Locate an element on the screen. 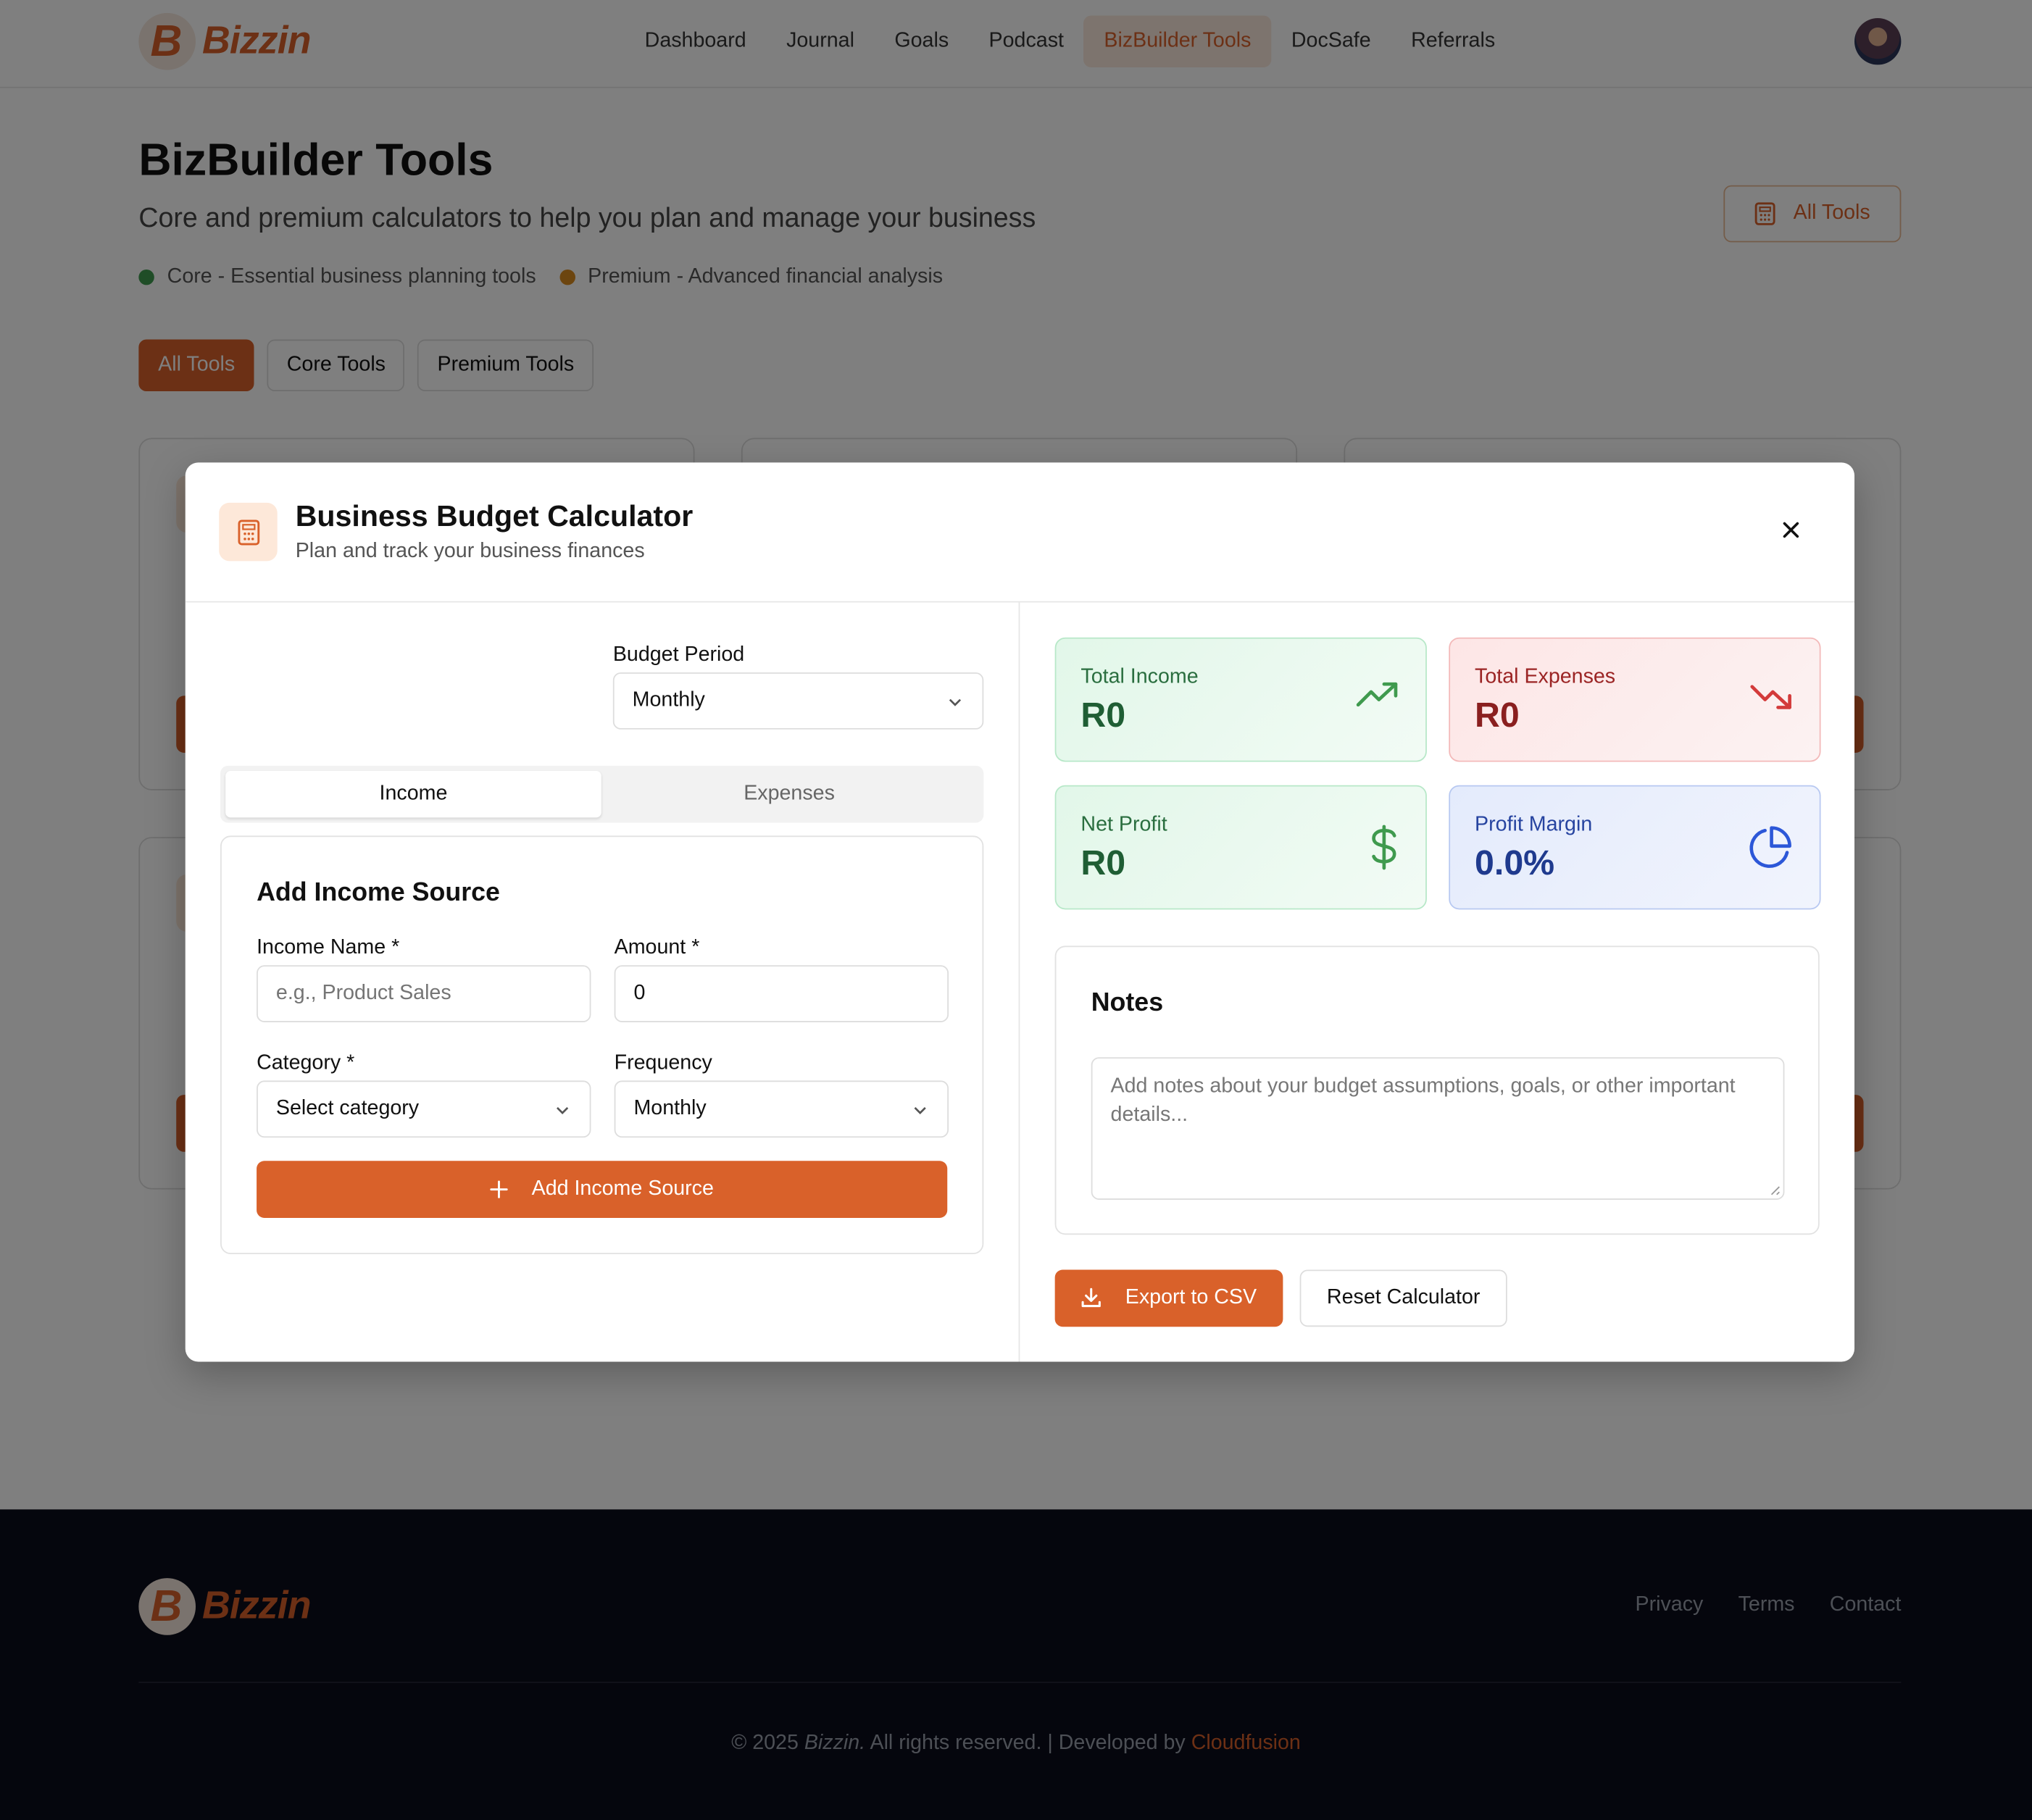 Image resolution: width=2032 pixels, height=1820 pixels. reset-calculator-button: Reset Calculator is located at coordinates (1403, 1298).